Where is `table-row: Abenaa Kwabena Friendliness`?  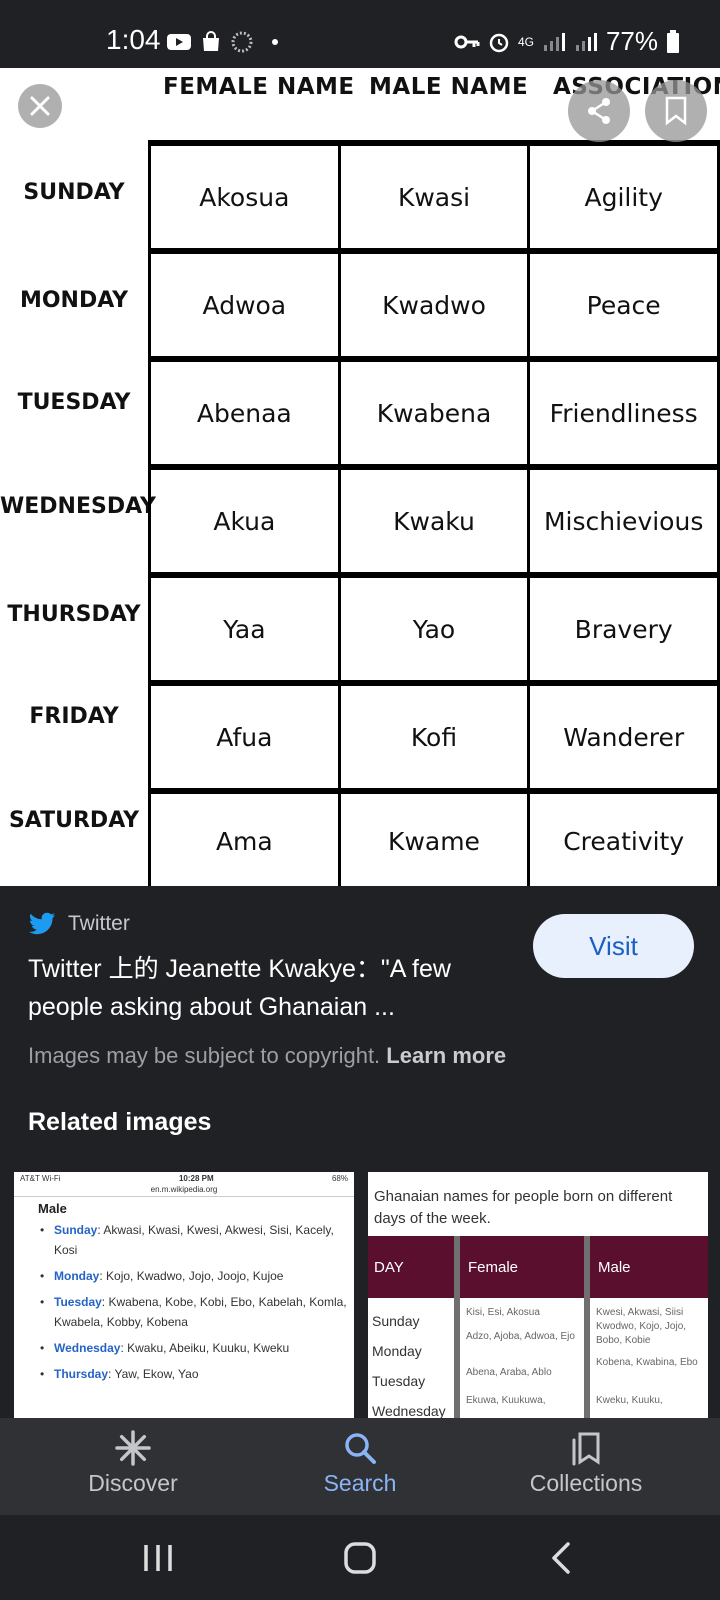
table-row: Abenaa Kwabena Friendliness is located at coordinates (435, 416).